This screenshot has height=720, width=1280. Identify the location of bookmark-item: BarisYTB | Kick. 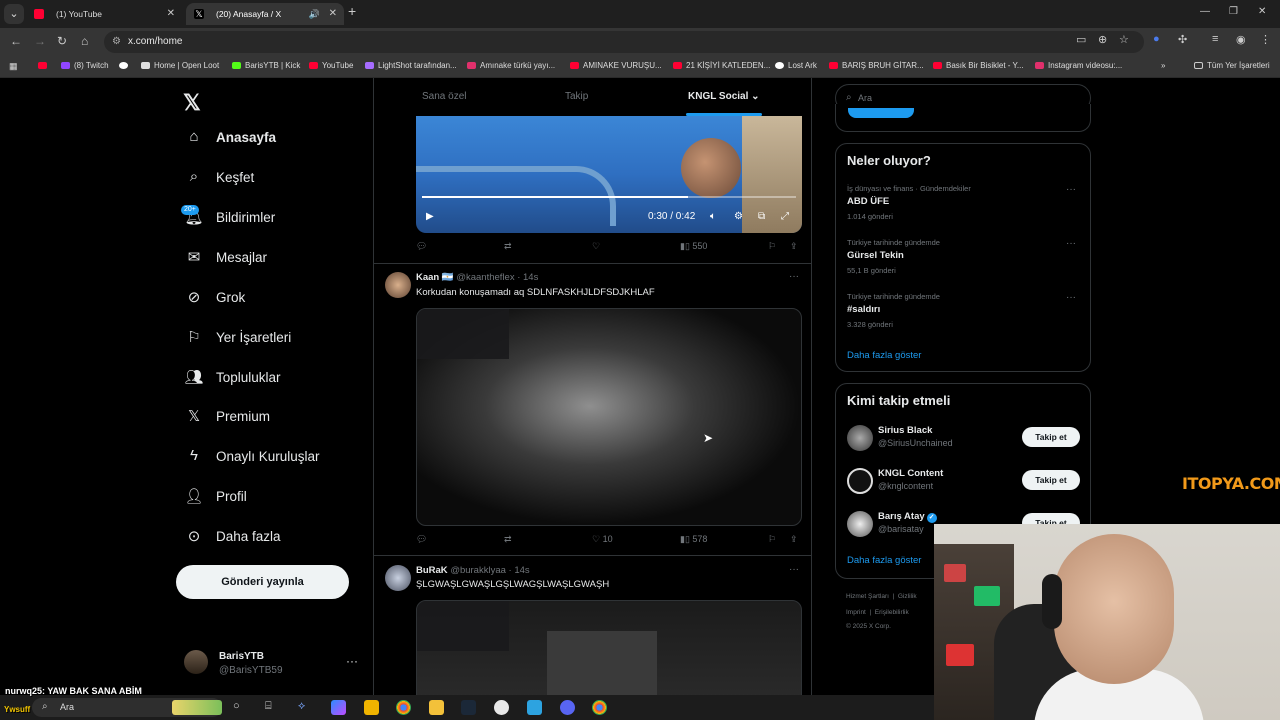
(266, 65).